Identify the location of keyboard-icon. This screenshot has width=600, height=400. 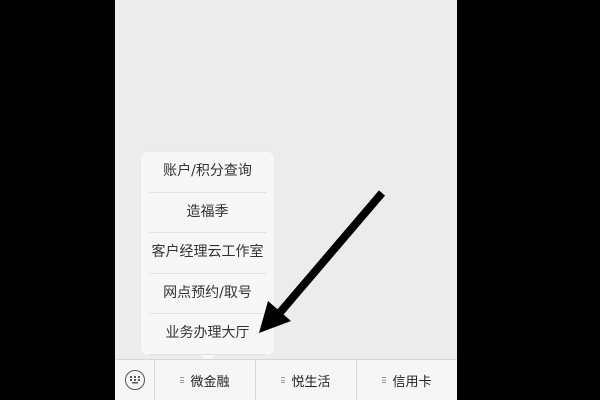
(134, 380).